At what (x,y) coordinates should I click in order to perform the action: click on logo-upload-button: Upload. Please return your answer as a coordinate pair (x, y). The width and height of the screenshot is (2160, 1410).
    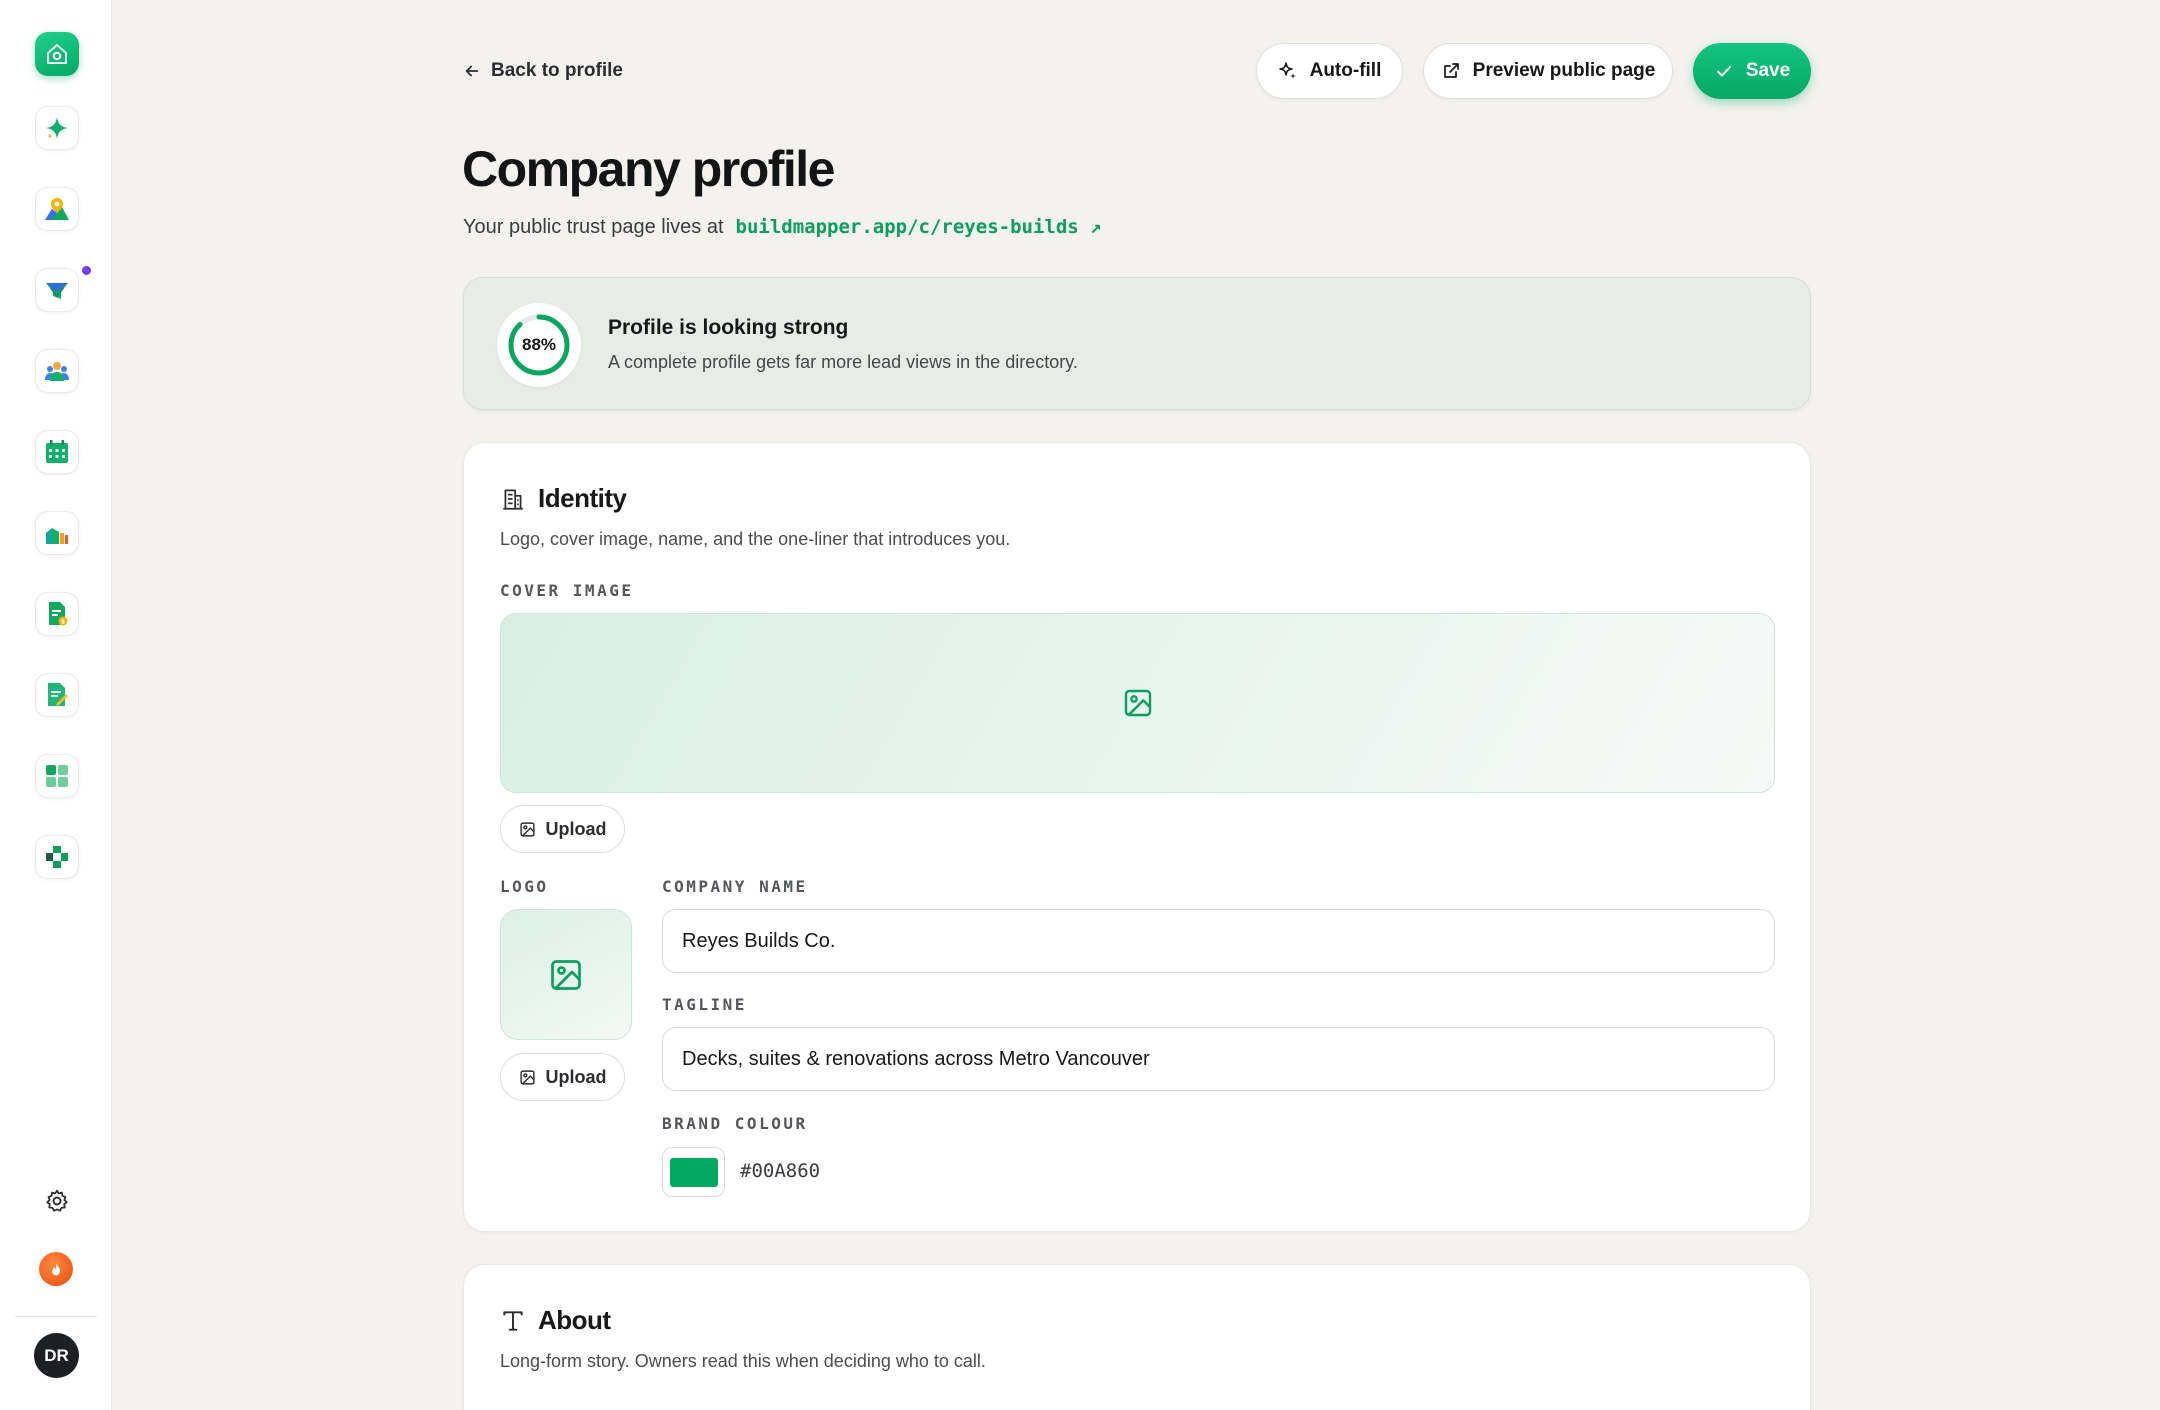
    Looking at the image, I should click on (562, 1077).